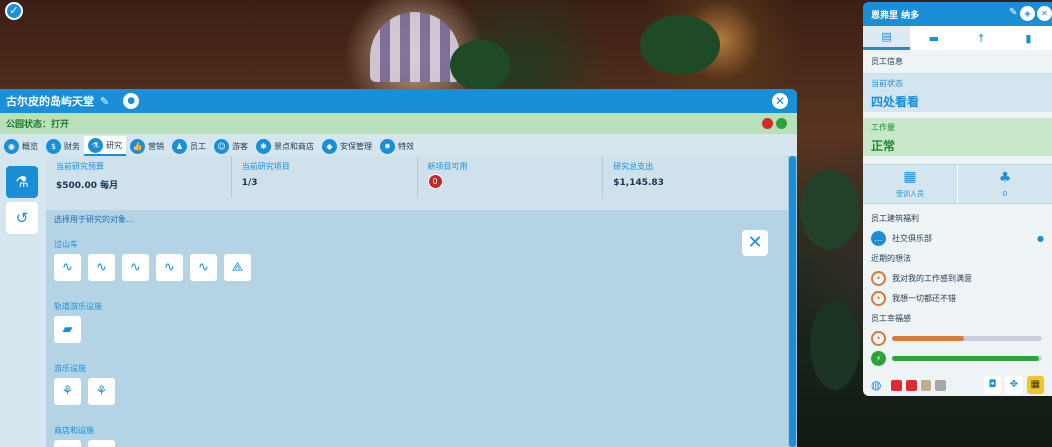  I want to click on dollar-icon: $, so click(53, 146).